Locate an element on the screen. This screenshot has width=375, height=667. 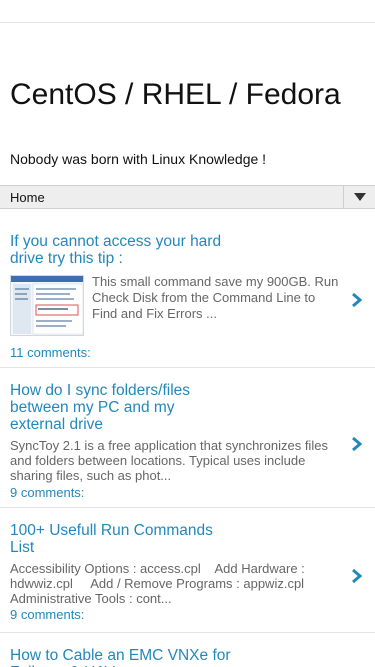
blog-title: CentOS / RHEL / Fedora is located at coordinates (180, 94).